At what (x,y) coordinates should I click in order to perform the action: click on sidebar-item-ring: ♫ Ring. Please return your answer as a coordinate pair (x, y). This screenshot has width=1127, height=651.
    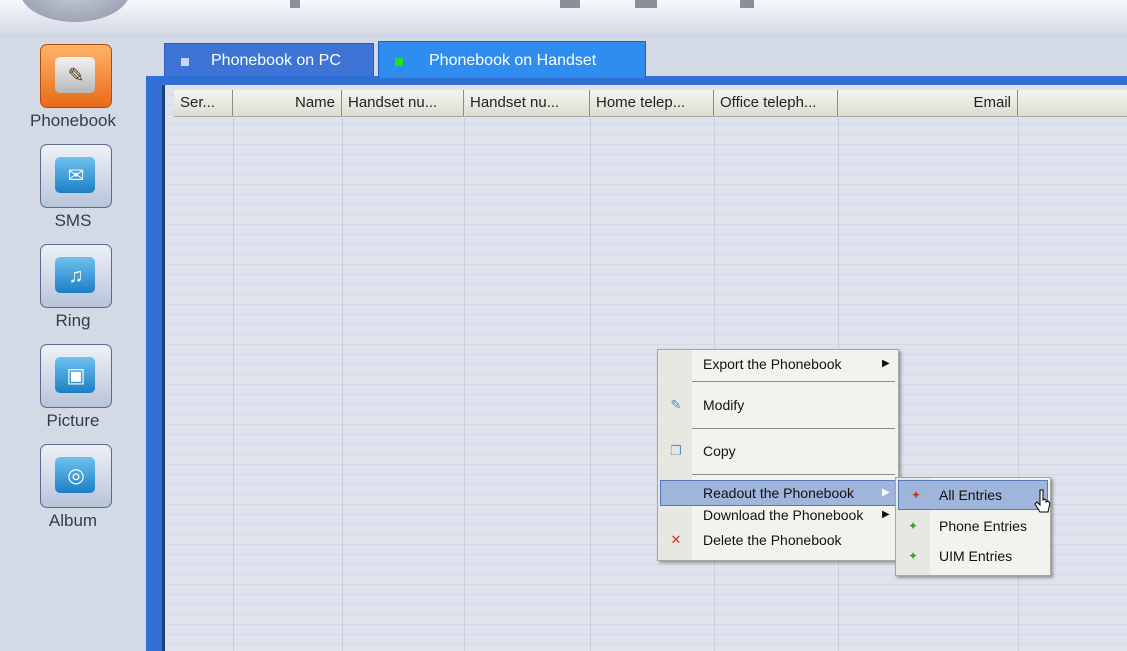
    Looking at the image, I should click on (73, 289).